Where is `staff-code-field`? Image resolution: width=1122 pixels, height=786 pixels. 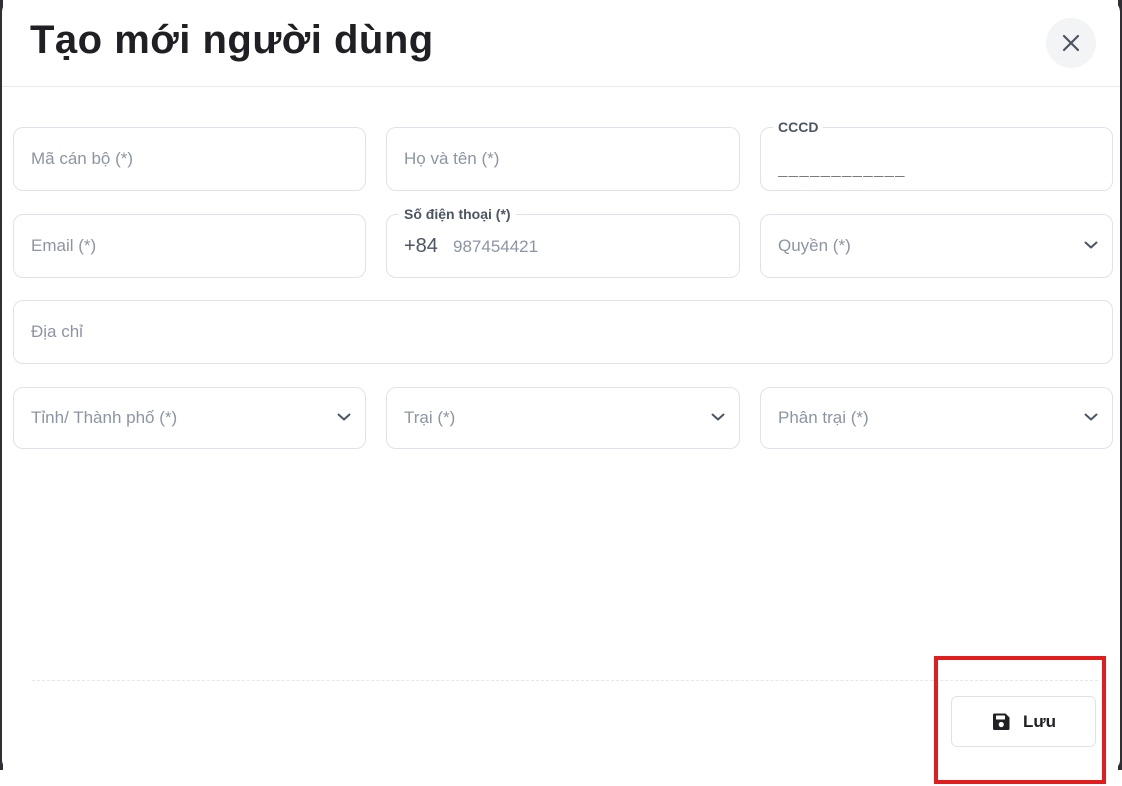
staff-code-field is located at coordinates (189, 159).